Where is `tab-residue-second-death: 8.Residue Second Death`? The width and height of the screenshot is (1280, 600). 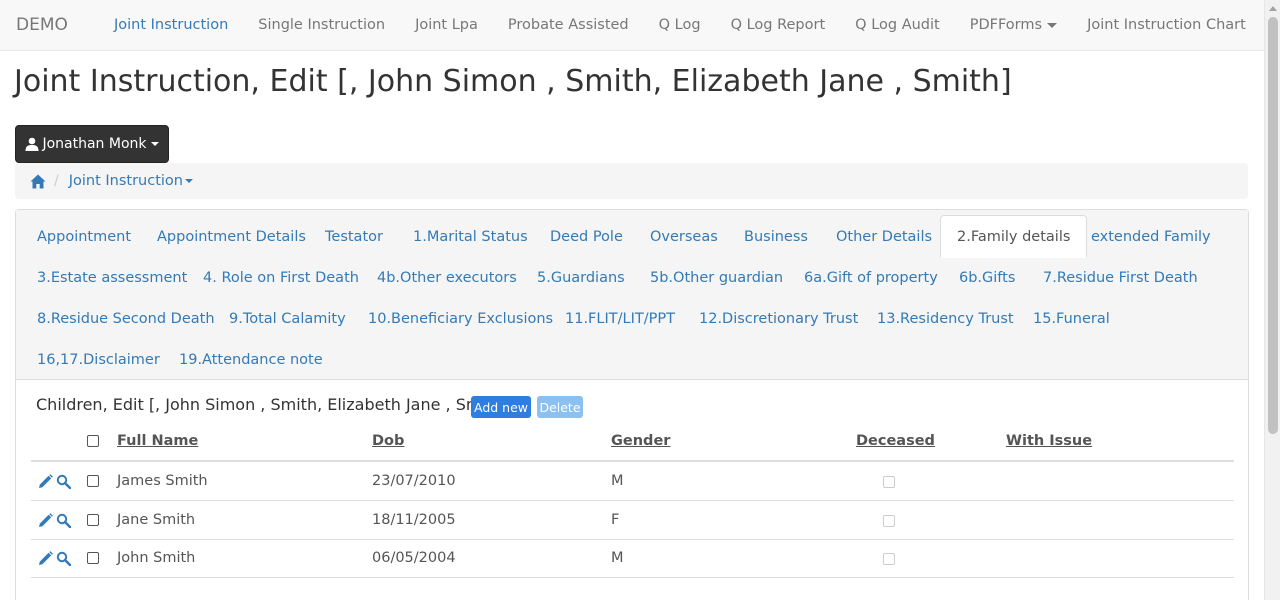 tab-residue-second-death: 8.Residue Second Death is located at coordinates (126, 318).